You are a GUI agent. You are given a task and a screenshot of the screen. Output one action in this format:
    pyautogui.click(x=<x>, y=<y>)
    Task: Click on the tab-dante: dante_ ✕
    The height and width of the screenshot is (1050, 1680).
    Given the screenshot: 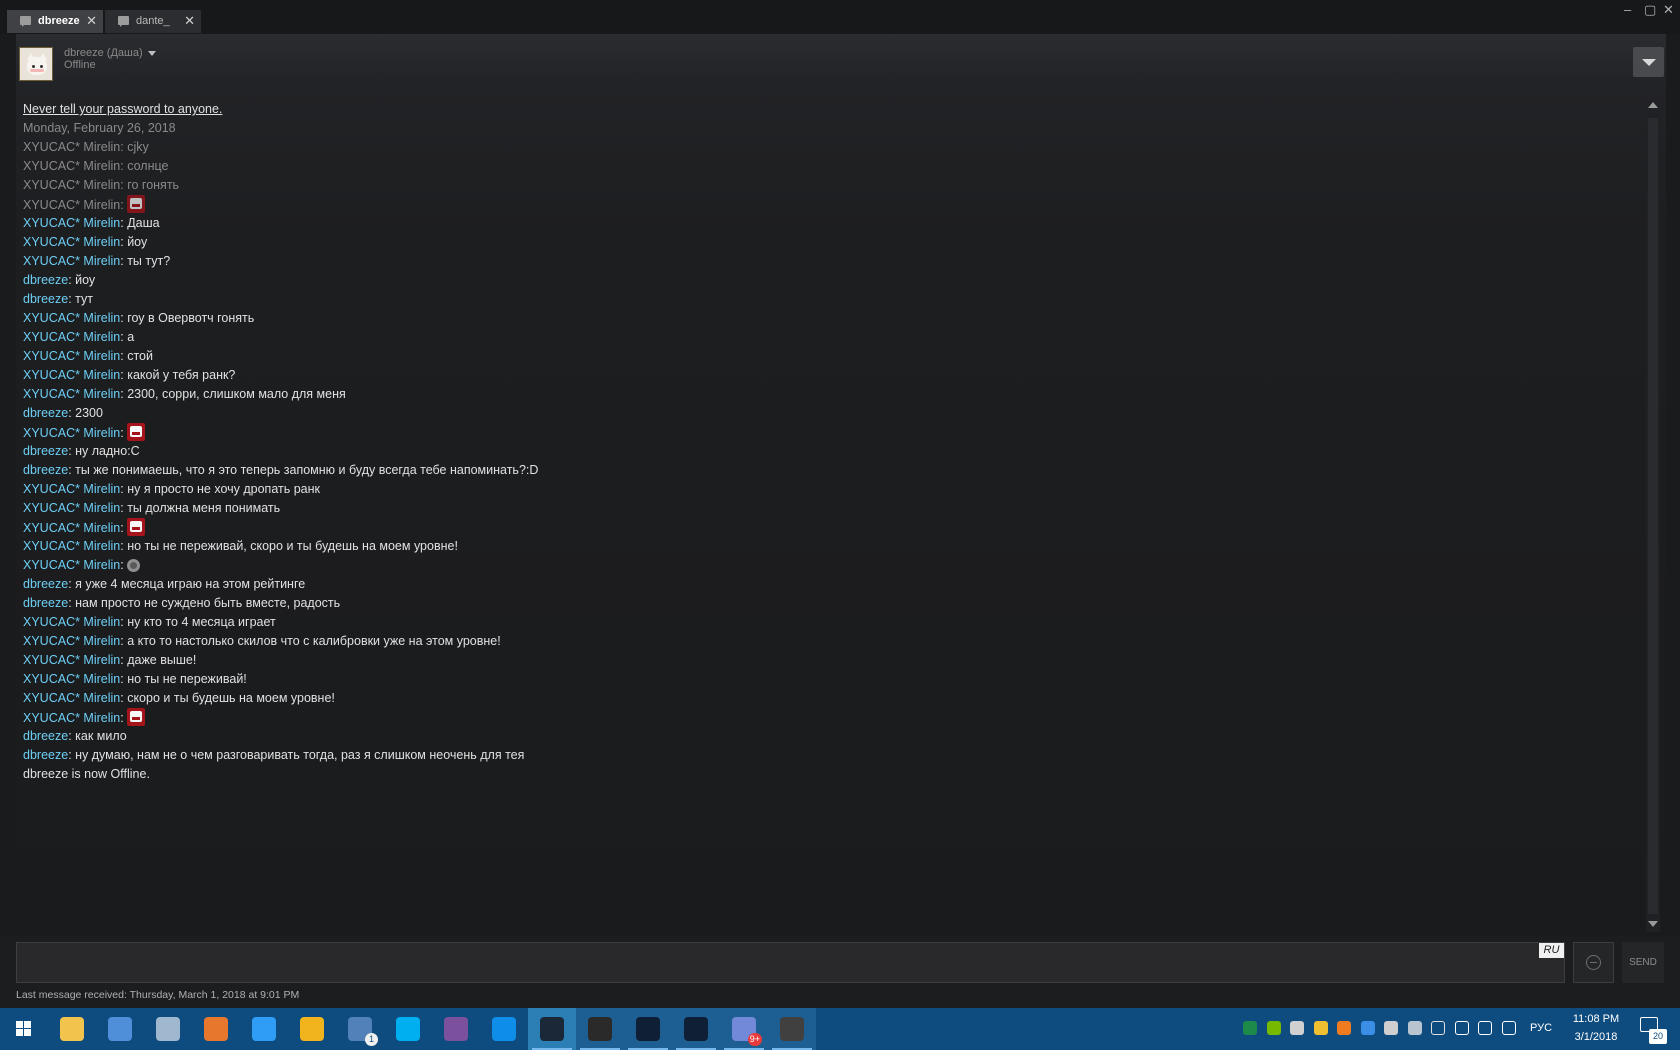 What is the action you would take?
    pyautogui.click(x=153, y=21)
    